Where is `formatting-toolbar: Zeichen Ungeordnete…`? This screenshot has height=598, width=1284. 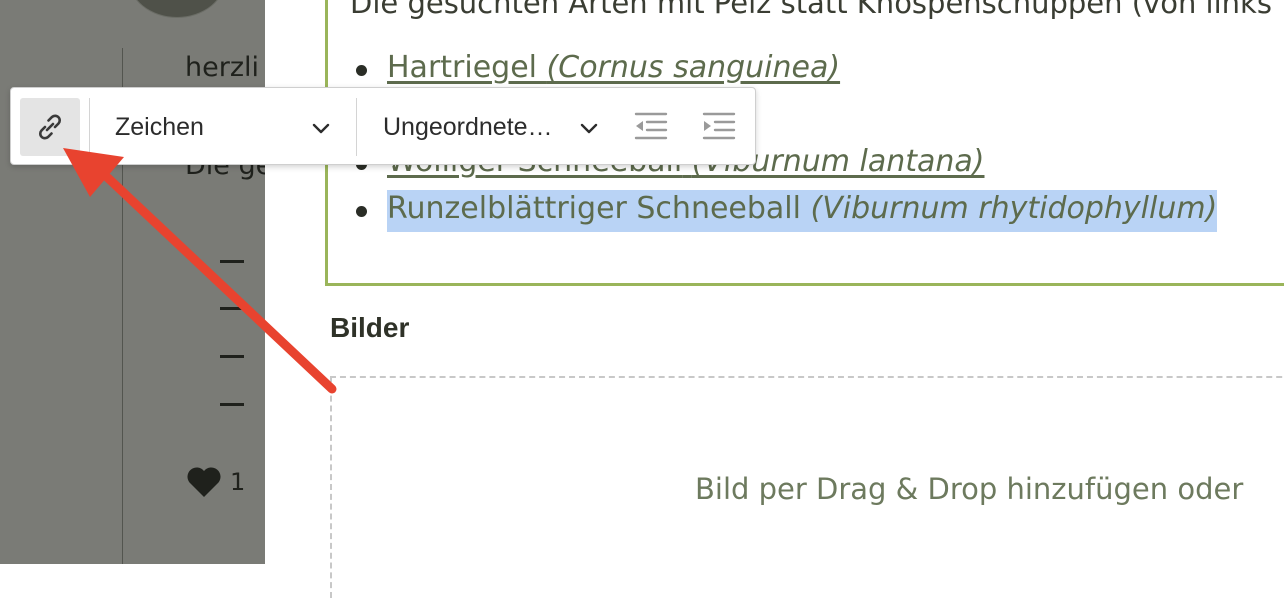 formatting-toolbar: Zeichen Ungeordnete… is located at coordinates (383, 126).